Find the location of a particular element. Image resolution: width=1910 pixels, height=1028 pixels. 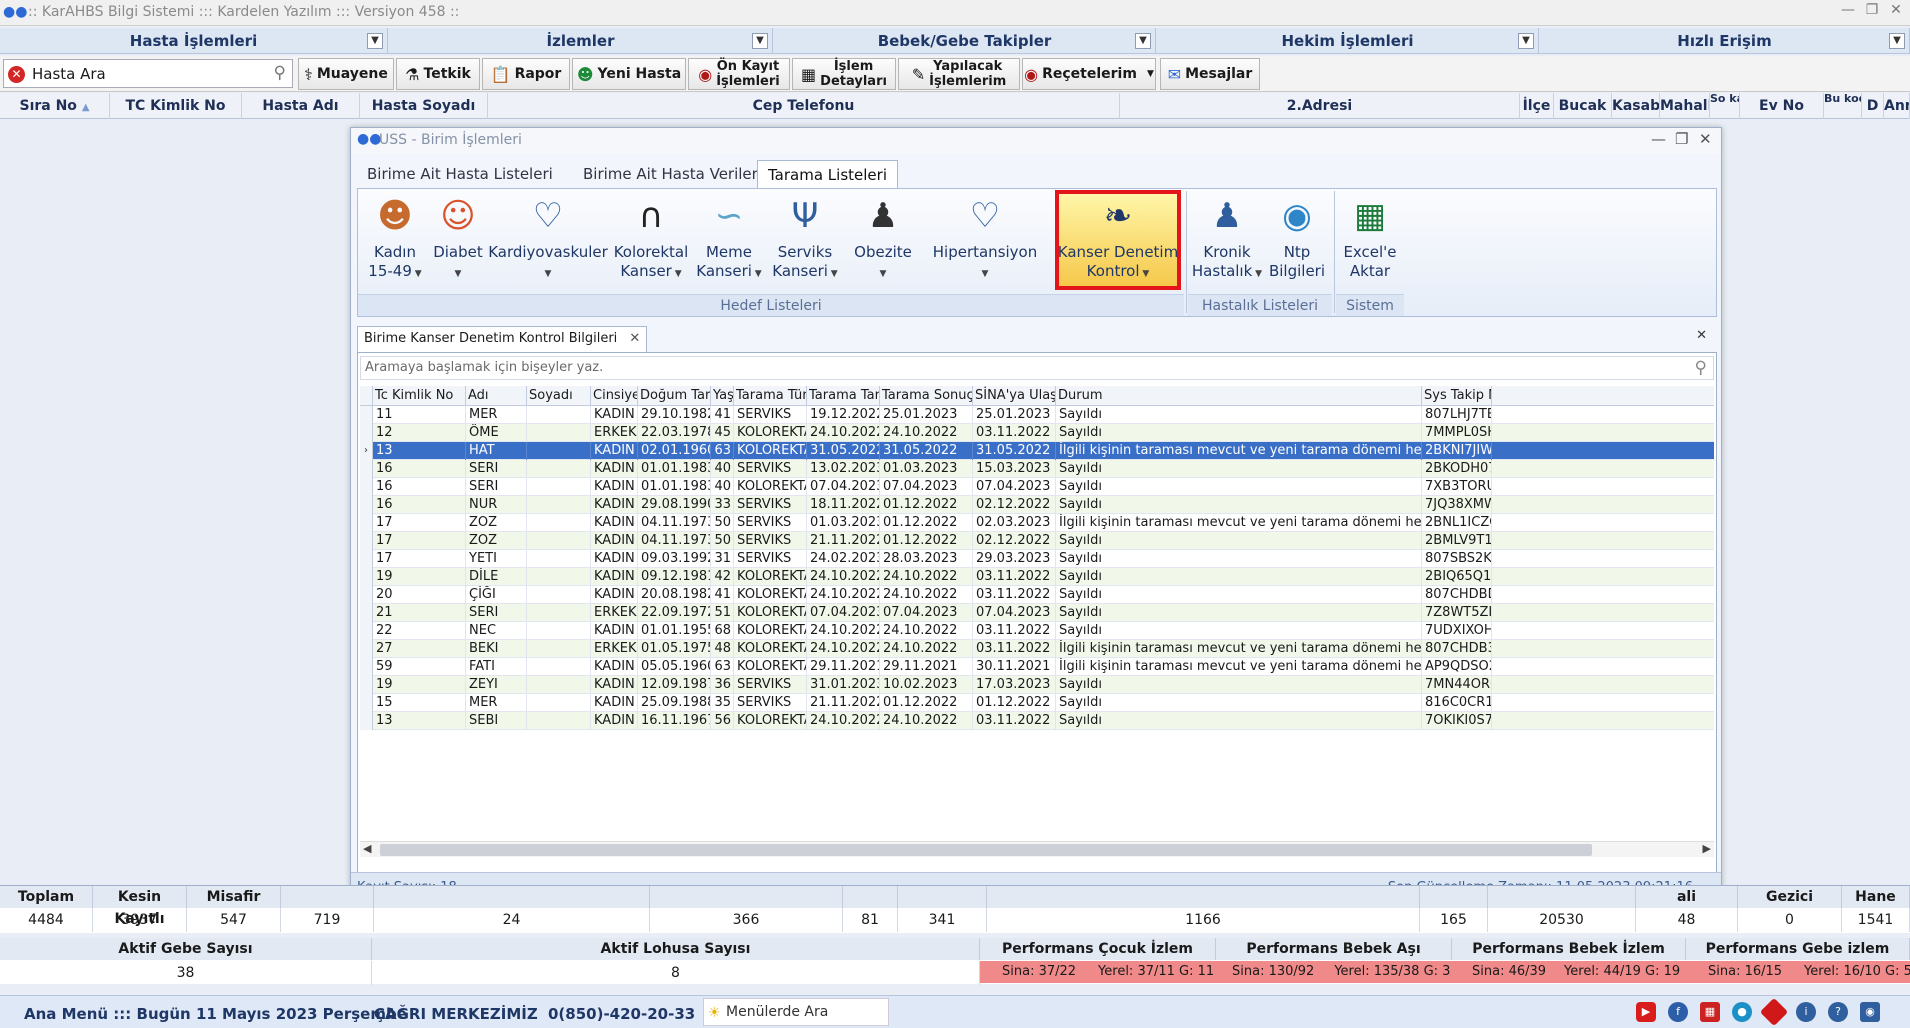

diamond-icon is located at coordinates (1774, 1012).